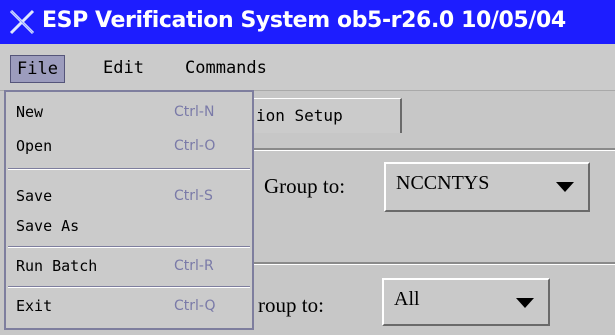 Image resolution: width=615 pixels, height=335 pixels. I want to click on menu-item-shortcut: Ctrl-R, so click(194, 266).